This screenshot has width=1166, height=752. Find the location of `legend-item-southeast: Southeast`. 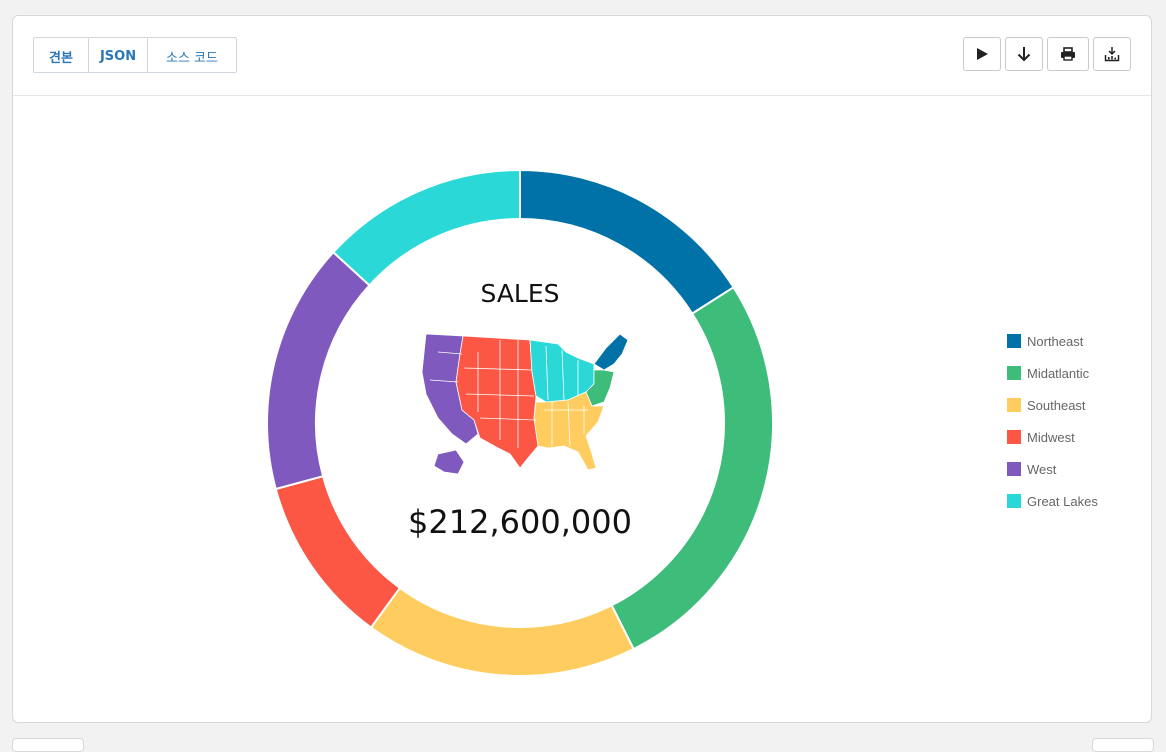

legend-item-southeast: Southeast is located at coordinates (1052, 405).